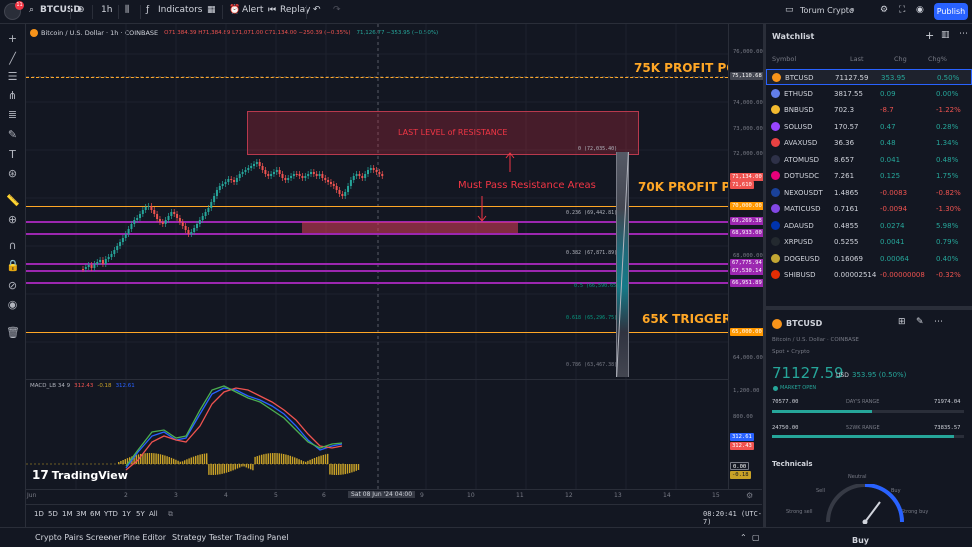 The width and height of the screenshot is (972, 547). I want to click on redo-icon: ↷, so click(337, 10).